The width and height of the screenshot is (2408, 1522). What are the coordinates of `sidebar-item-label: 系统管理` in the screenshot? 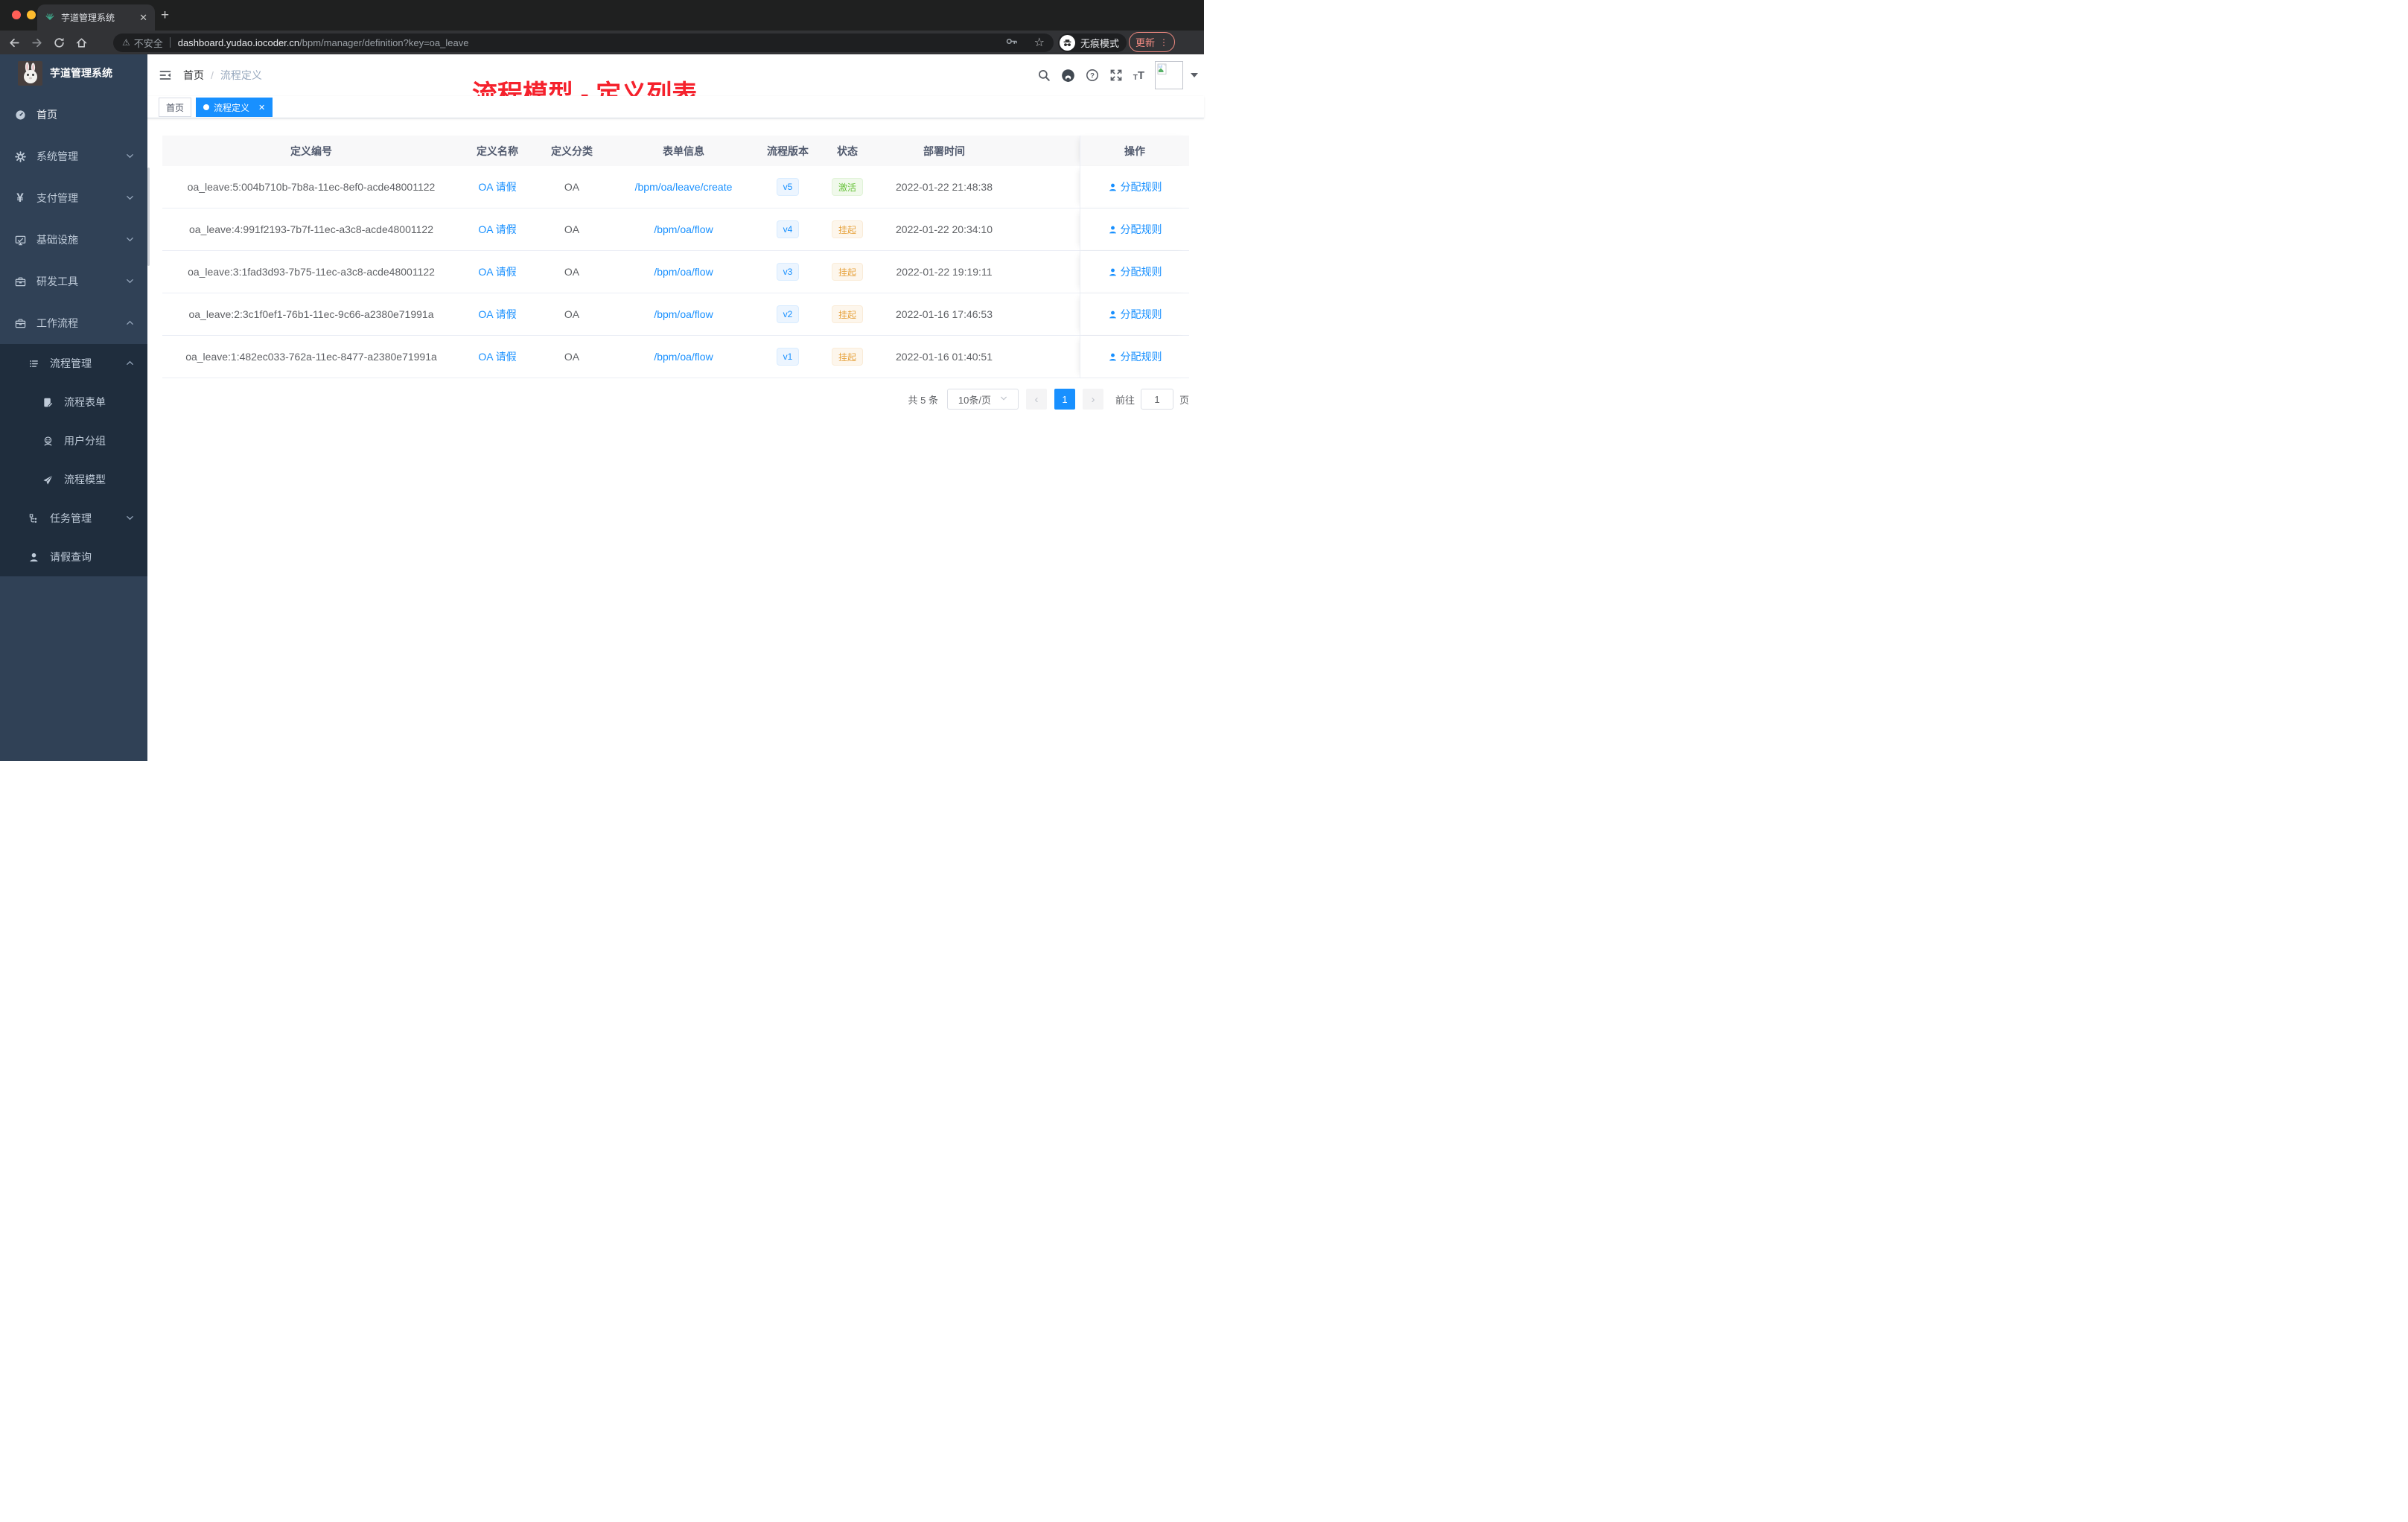 It's located at (57, 156).